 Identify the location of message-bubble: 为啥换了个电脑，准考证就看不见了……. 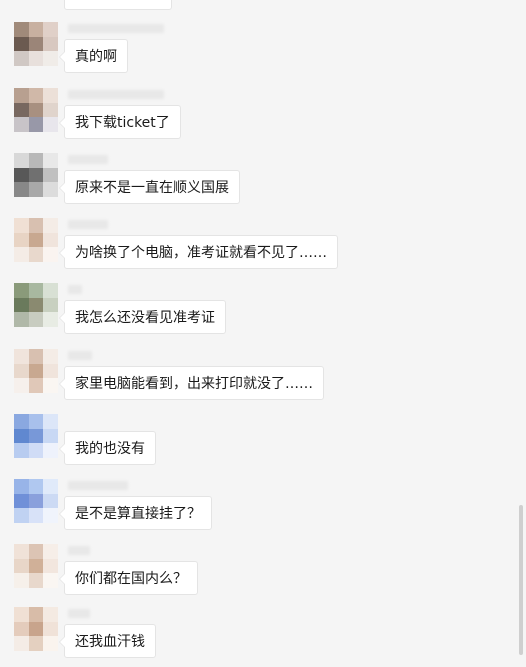
(198, 252).